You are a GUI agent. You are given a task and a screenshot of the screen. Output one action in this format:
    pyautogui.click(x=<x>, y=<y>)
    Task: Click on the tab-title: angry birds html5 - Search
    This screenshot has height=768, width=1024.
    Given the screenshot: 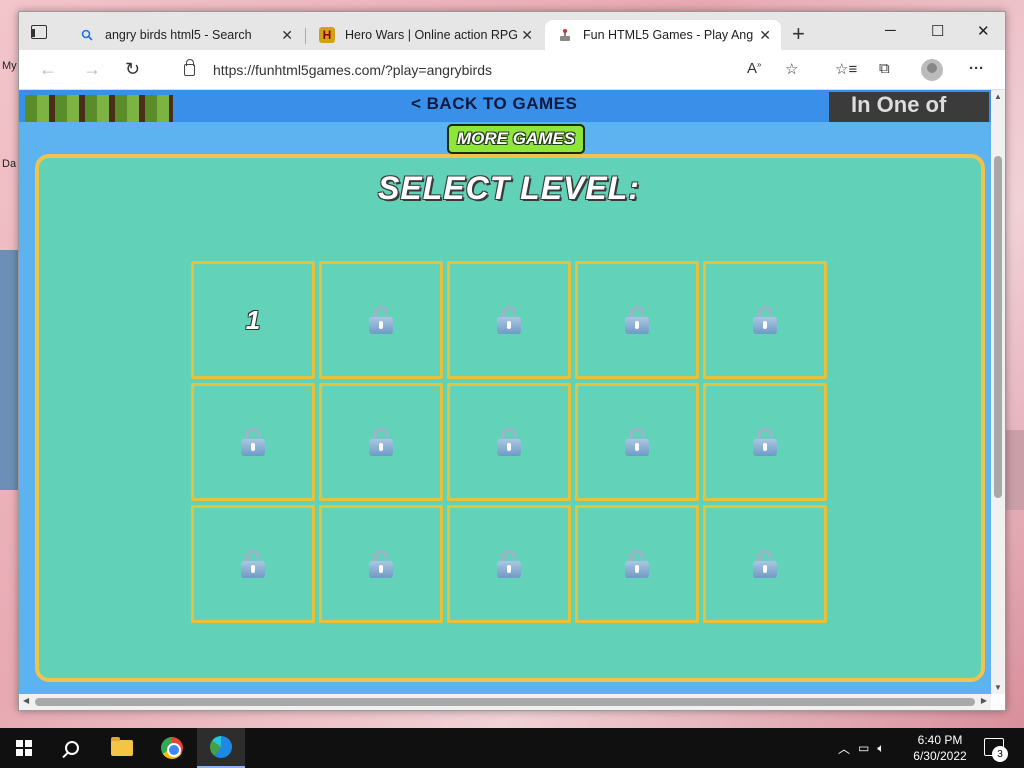 What is the action you would take?
    pyautogui.click(x=178, y=35)
    